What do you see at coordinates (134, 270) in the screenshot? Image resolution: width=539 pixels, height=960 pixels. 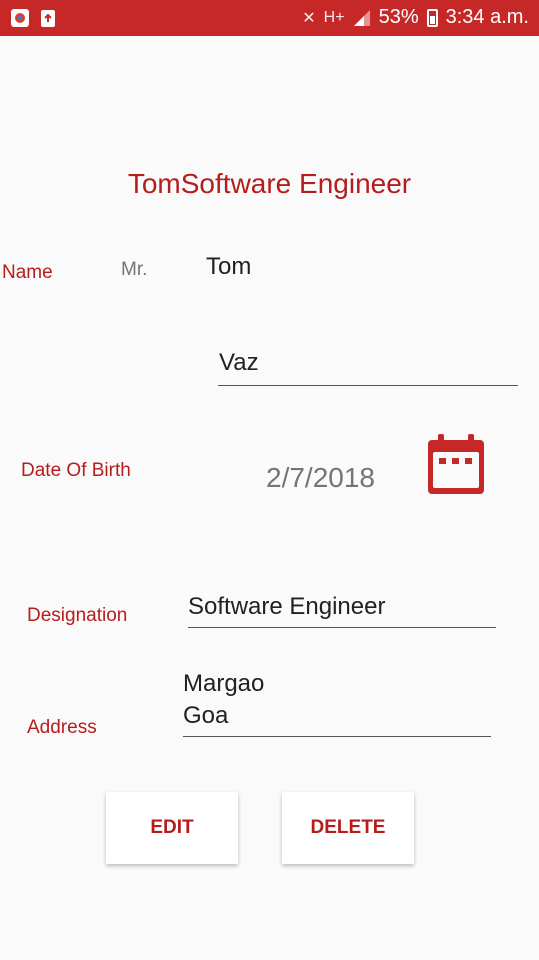 I see `salutation-select: Mr.` at bounding box center [134, 270].